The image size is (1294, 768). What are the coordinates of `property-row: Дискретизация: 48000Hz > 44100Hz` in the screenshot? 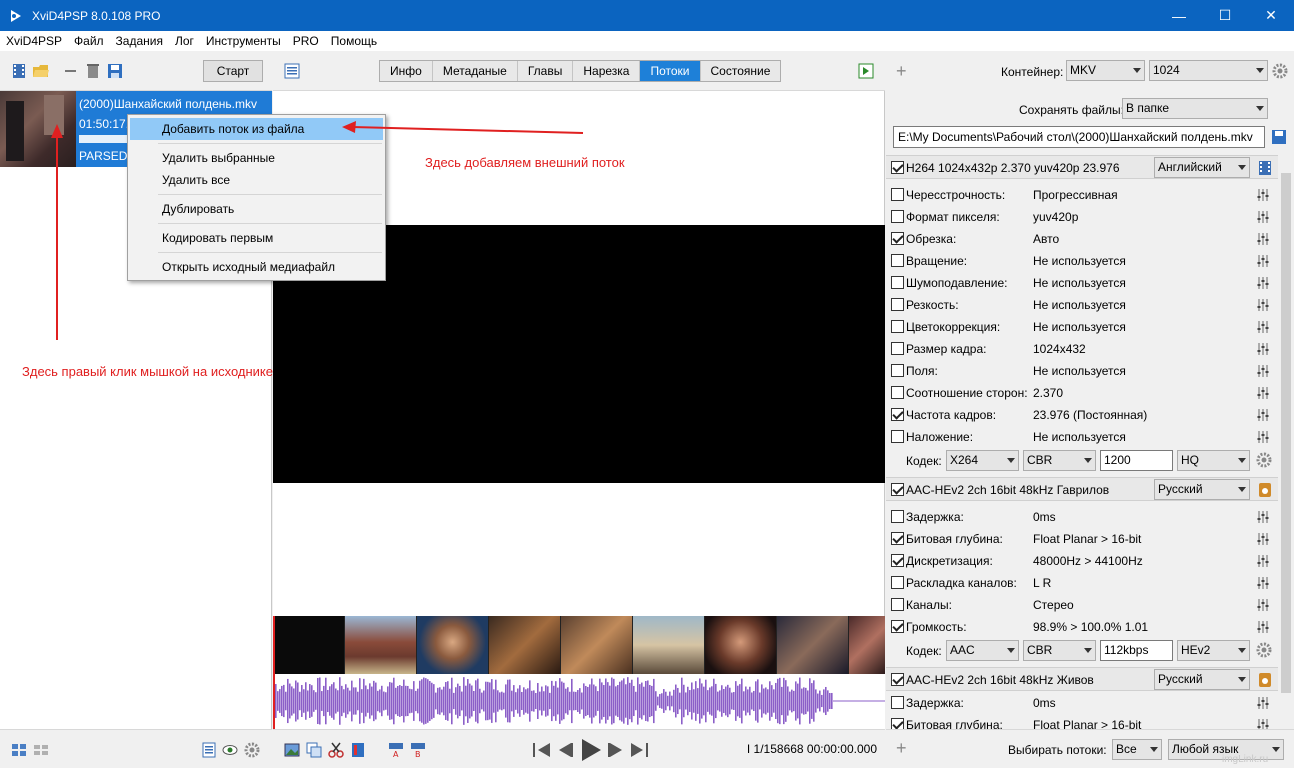 It's located at (1082, 561).